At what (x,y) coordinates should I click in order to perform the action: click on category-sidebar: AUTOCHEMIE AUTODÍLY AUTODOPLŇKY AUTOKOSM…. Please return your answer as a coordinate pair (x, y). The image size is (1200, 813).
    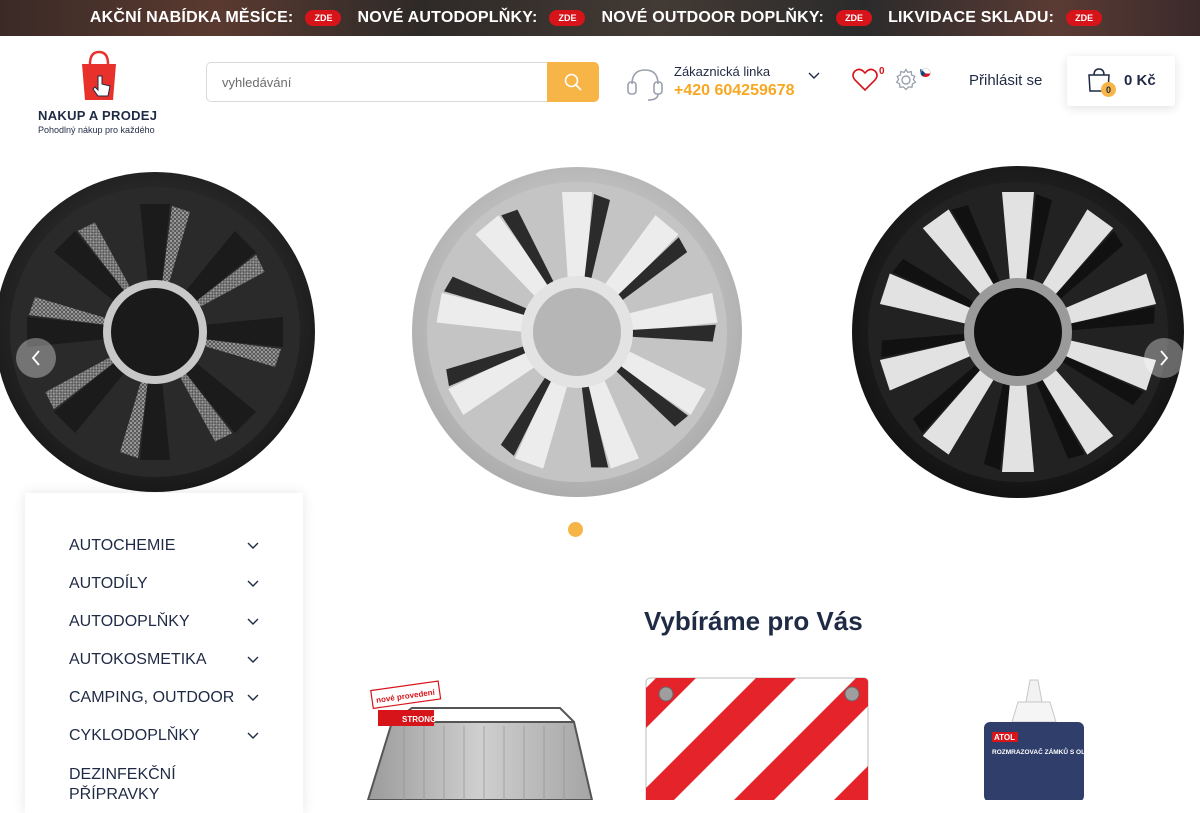
    Looking at the image, I should click on (164, 653).